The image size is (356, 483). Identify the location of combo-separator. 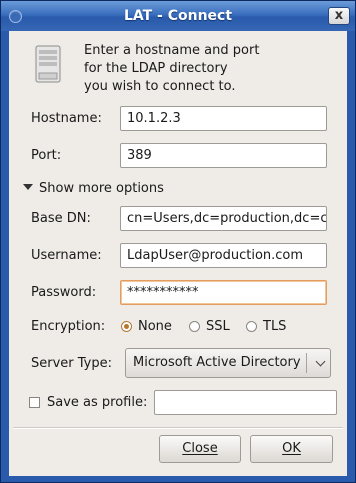
(306, 363).